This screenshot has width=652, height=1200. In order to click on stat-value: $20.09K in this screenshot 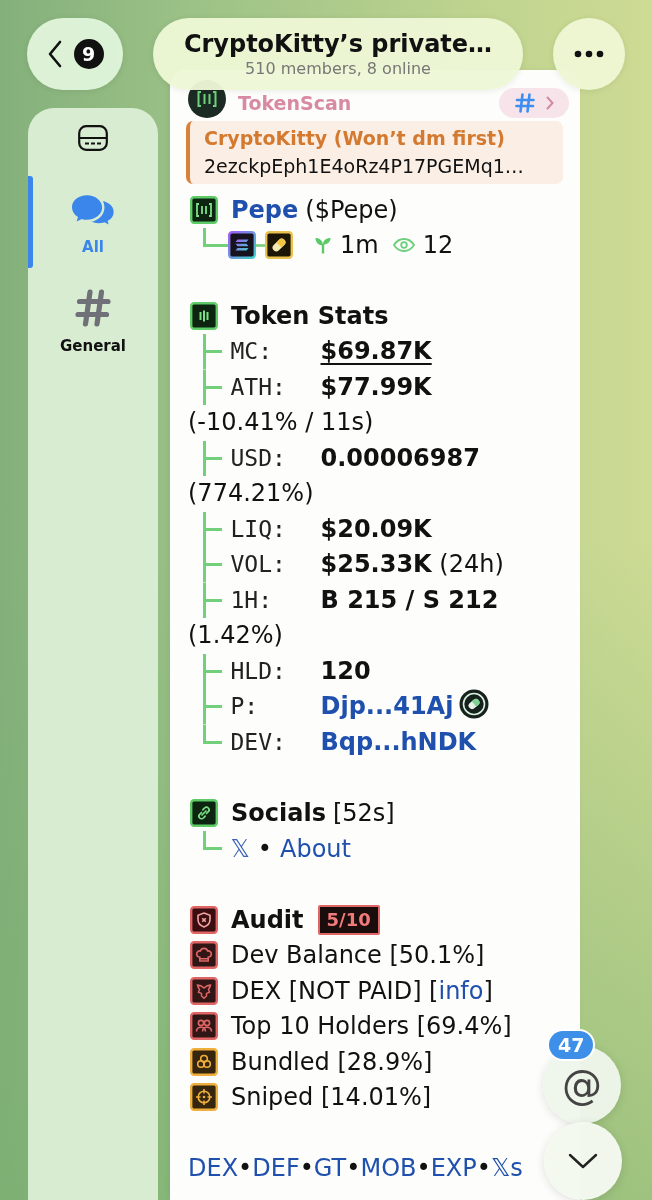, I will do `click(376, 528)`.